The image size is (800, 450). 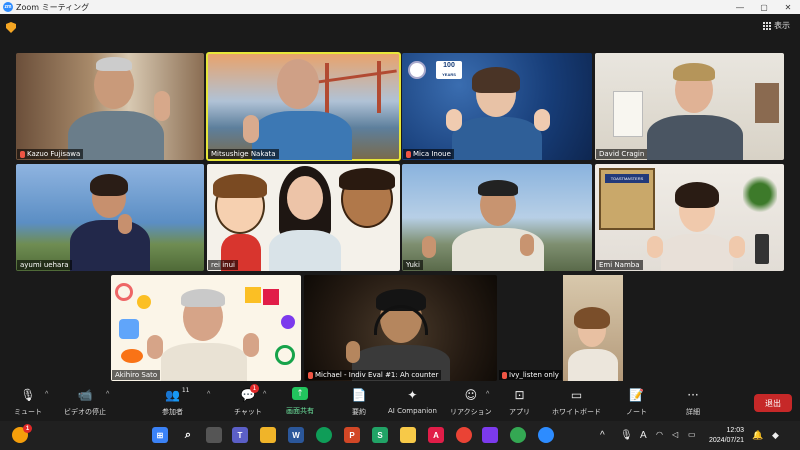 I want to click on zoom-taskbar-icon, so click(x=546, y=435).